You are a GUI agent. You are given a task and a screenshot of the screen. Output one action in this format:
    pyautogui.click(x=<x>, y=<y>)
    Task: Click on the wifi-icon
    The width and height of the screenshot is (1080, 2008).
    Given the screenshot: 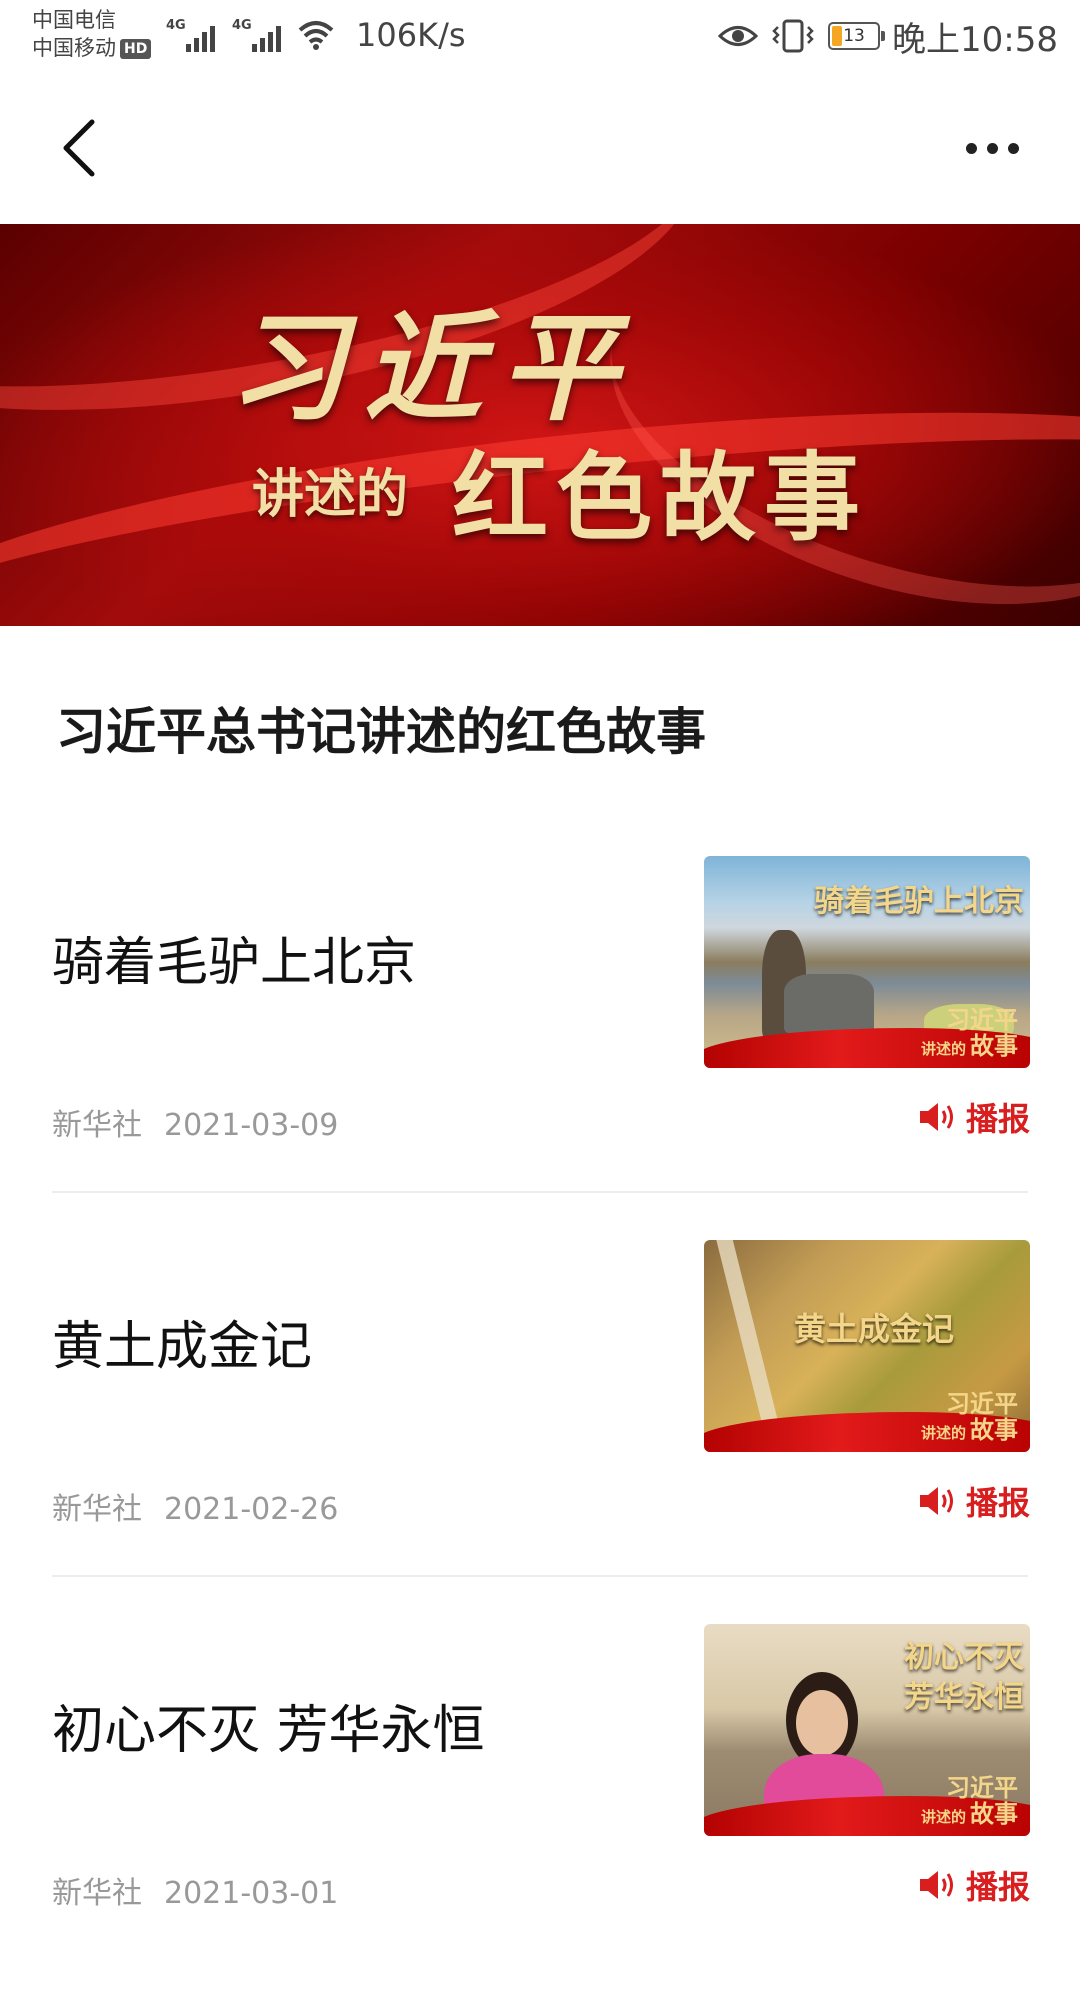 What is the action you would take?
    pyautogui.click(x=316, y=35)
    